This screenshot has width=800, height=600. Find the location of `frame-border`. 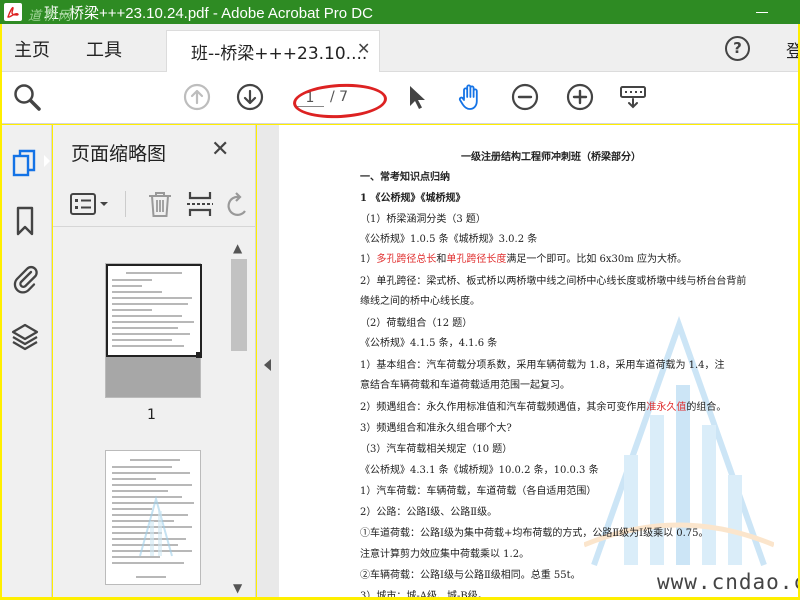

frame-border is located at coordinates (1, 312).